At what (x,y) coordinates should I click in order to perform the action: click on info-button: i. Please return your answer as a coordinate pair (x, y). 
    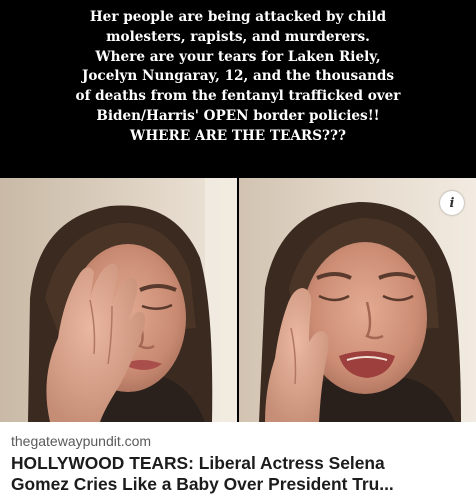
    Looking at the image, I should click on (452, 203).